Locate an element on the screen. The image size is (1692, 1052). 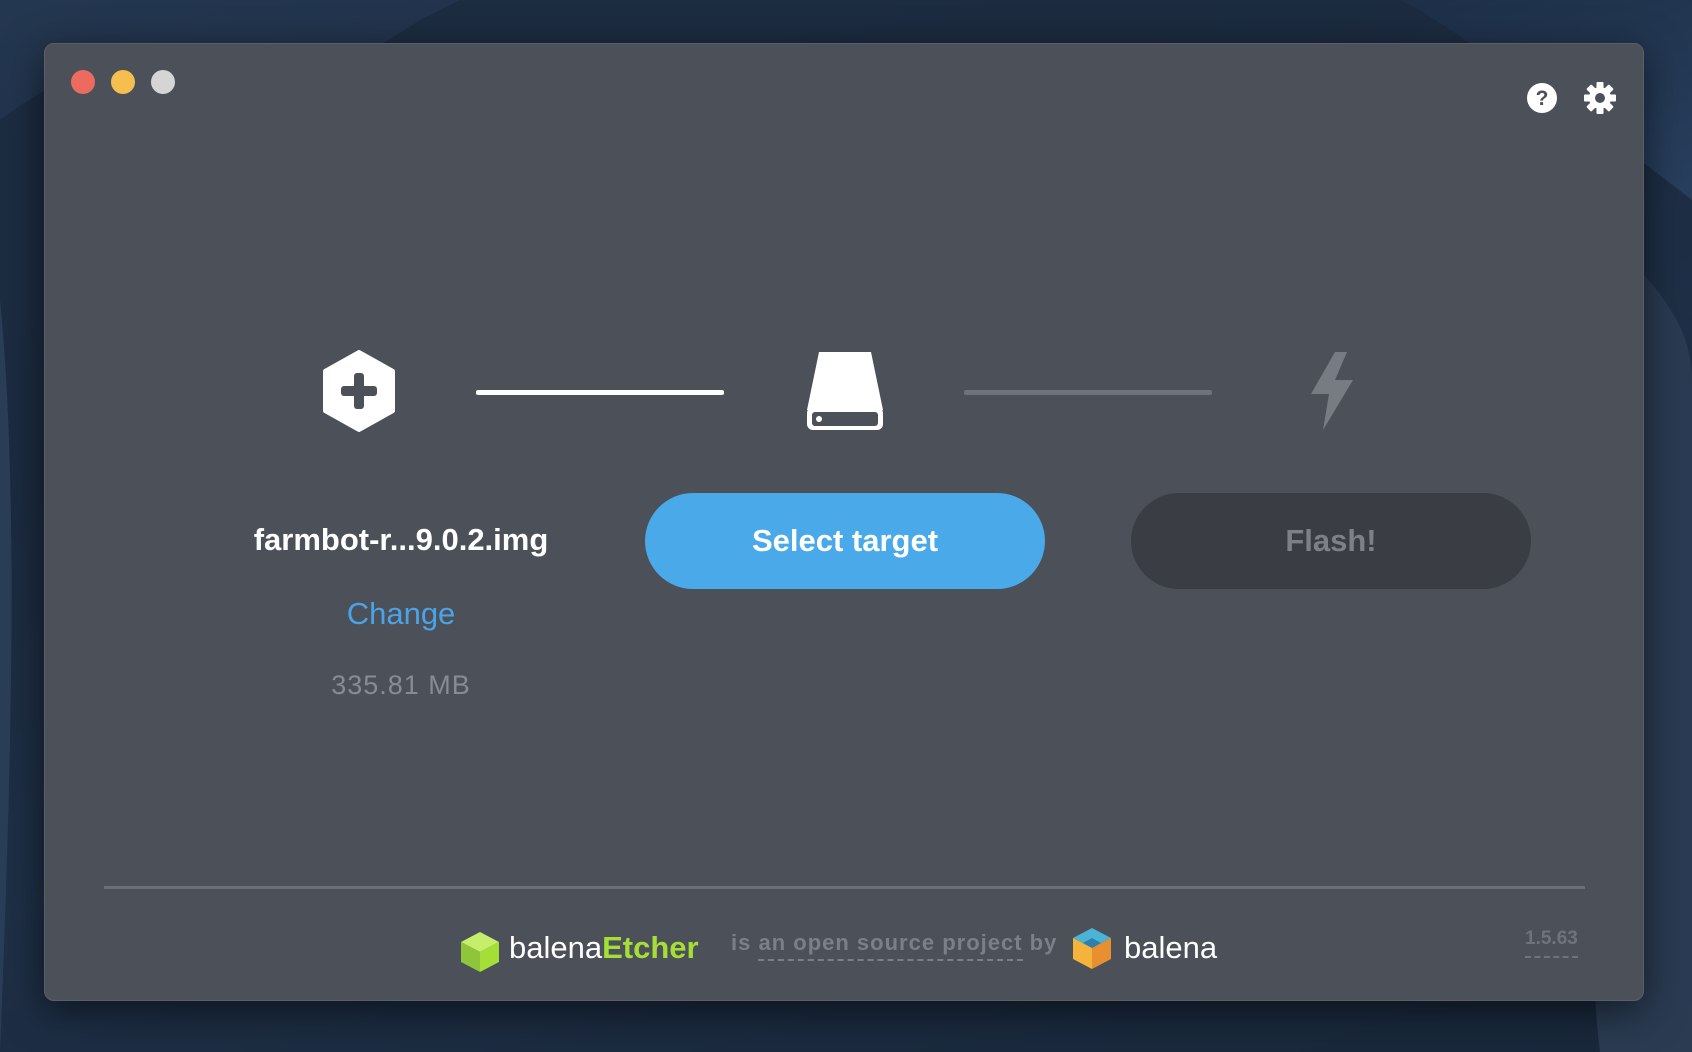
maximize-window-button is located at coordinates (163, 82).